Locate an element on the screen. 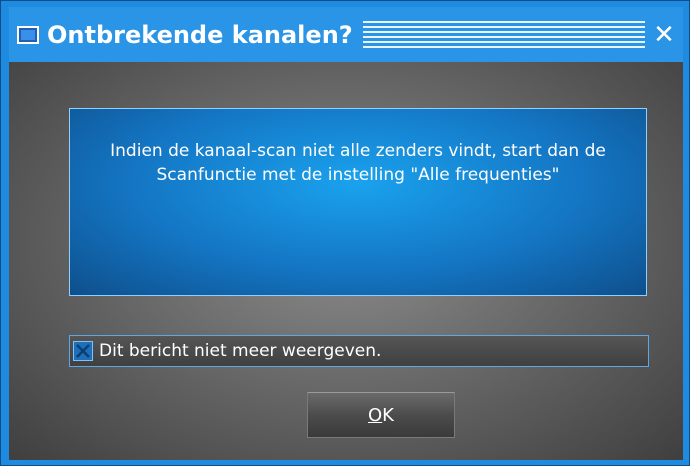 Image resolution: width=690 pixels, height=466 pixels. title-bar: Ontbrekende kanalen? ✕ is located at coordinates (346, 34).